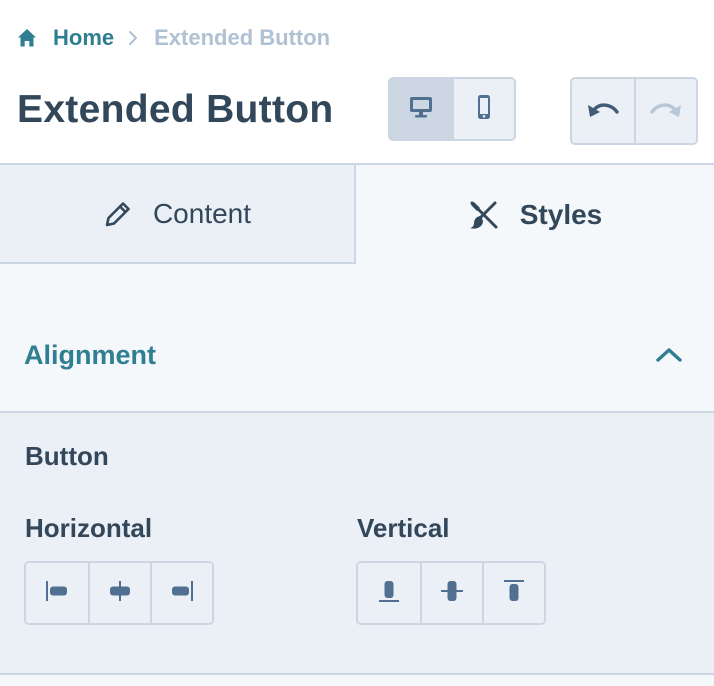  What do you see at coordinates (28, 38) in the screenshot?
I see `home-icon` at bounding box center [28, 38].